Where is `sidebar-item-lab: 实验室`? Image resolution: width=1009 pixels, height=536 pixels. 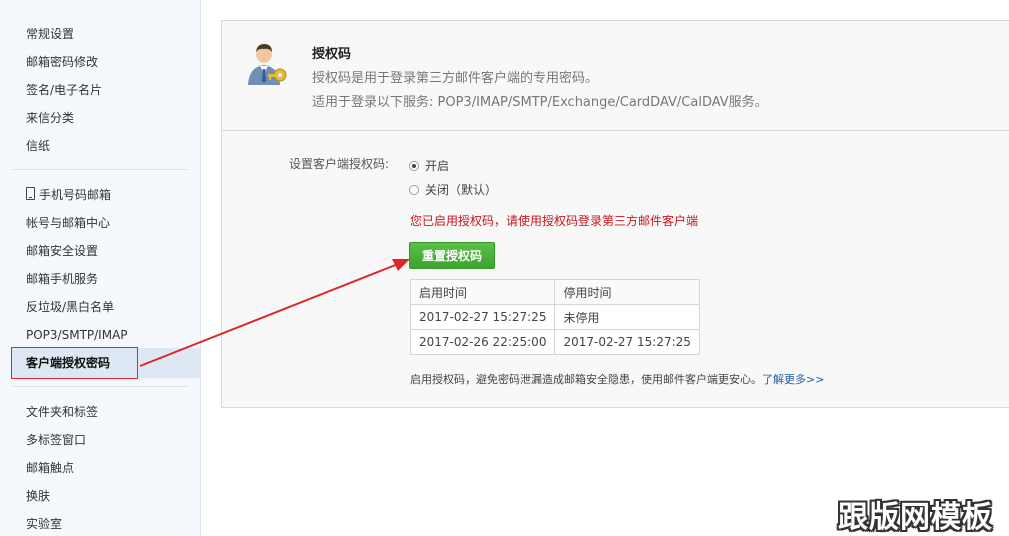
sidebar-item-lab: 实验室 is located at coordinates (44, 524).